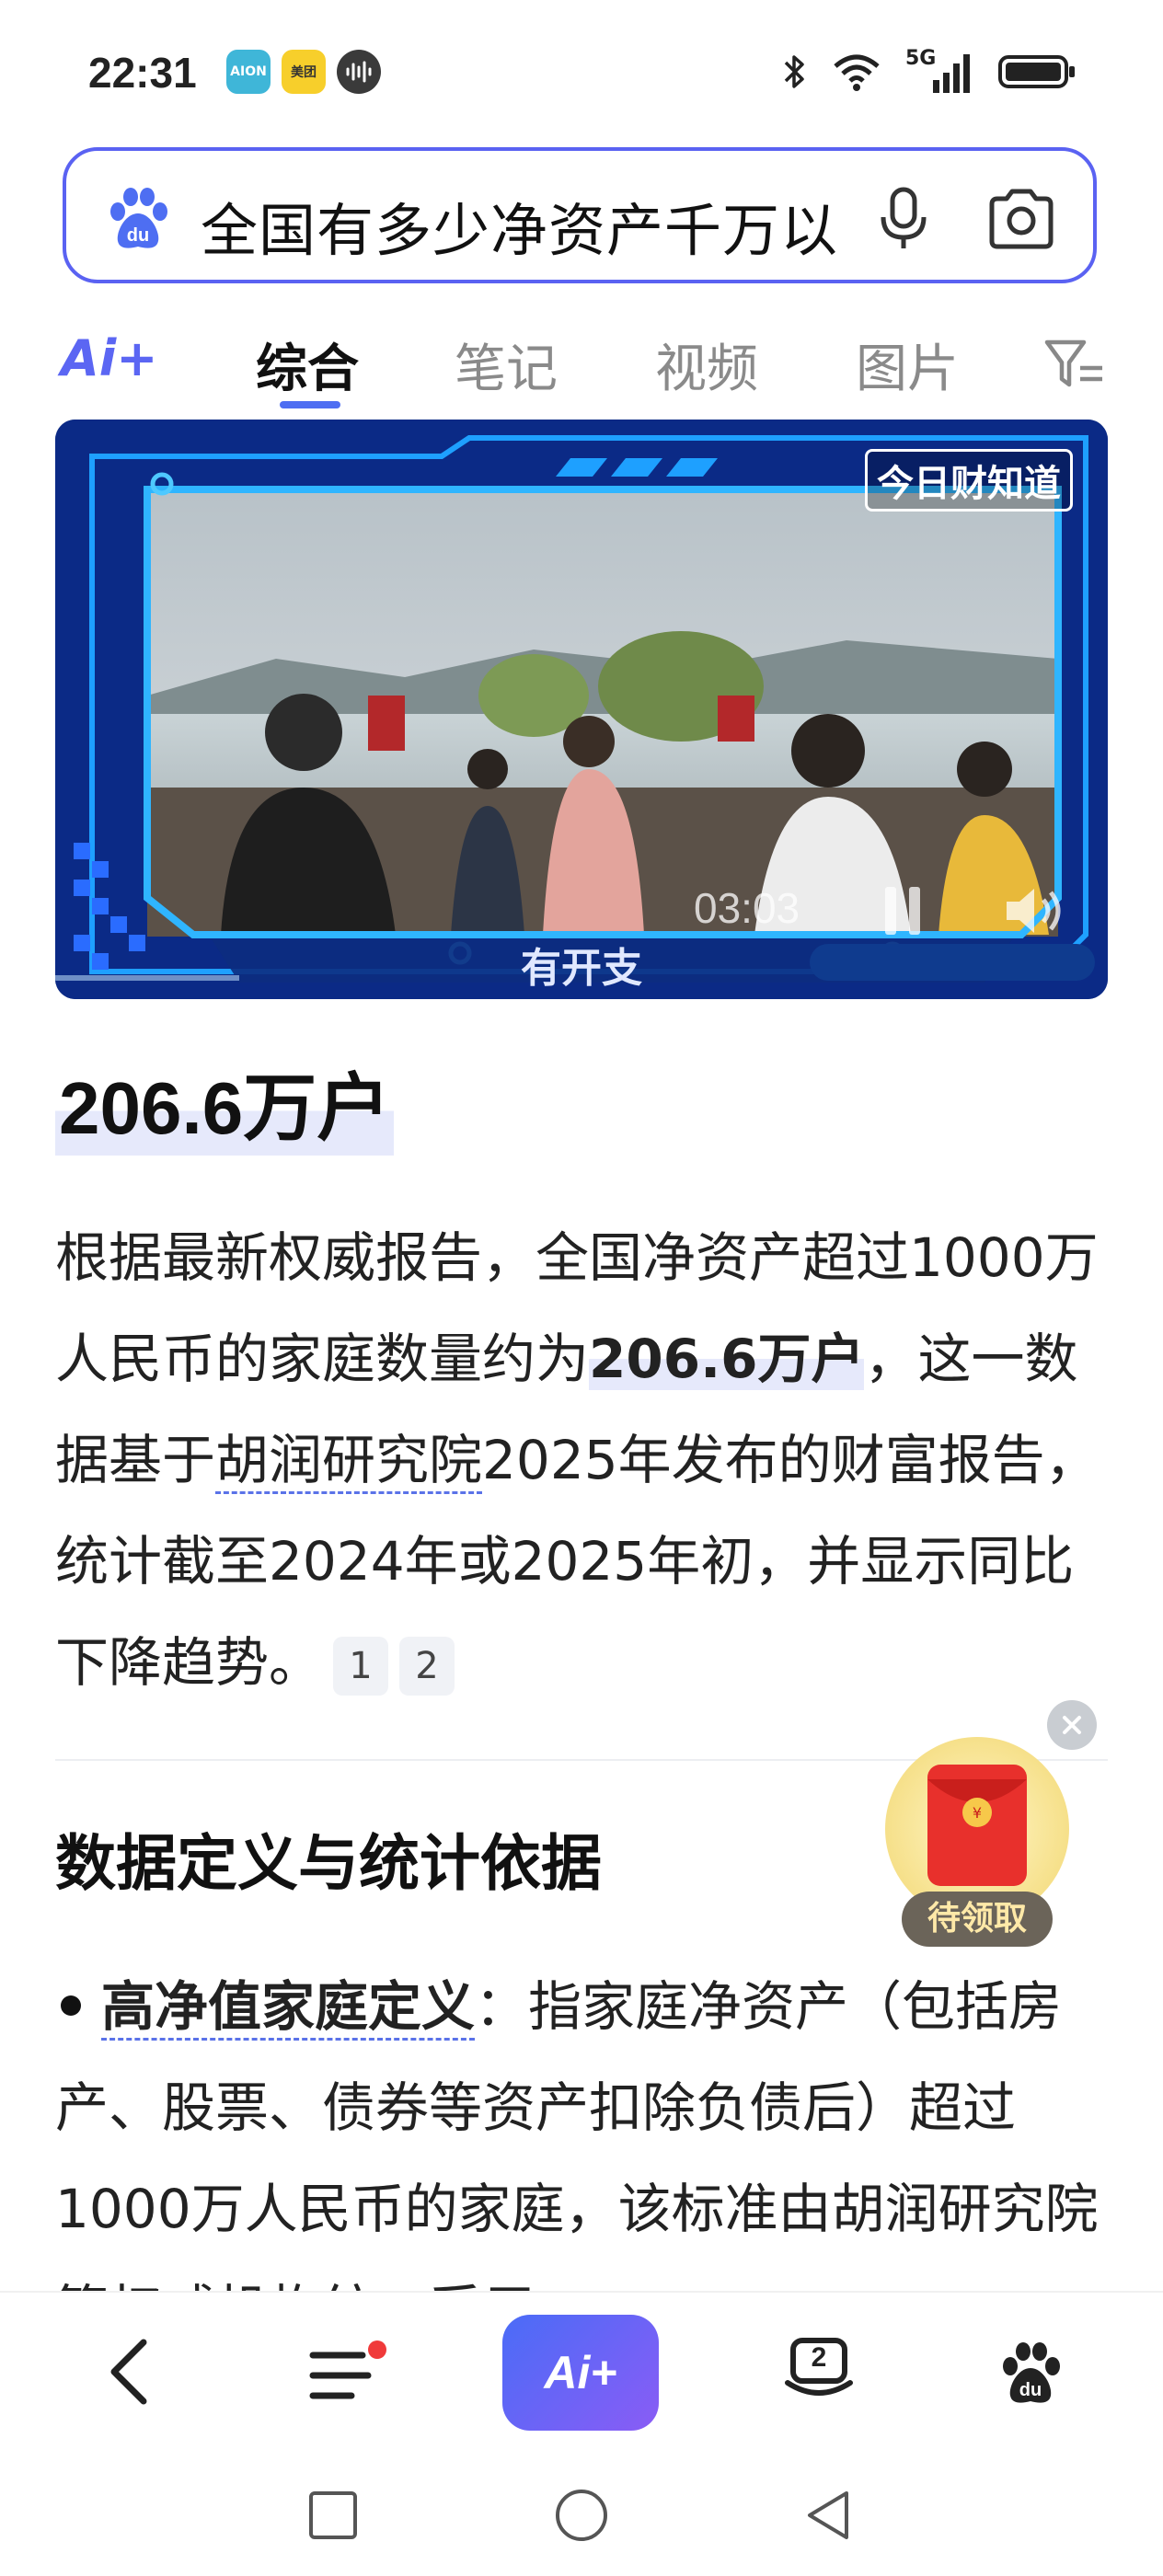 Image resolution: width=1163 pixels, height=2576 pixels. Describe the element at coordinates (857, 74) in the screenshot. I see `wifi-icon` at that location.